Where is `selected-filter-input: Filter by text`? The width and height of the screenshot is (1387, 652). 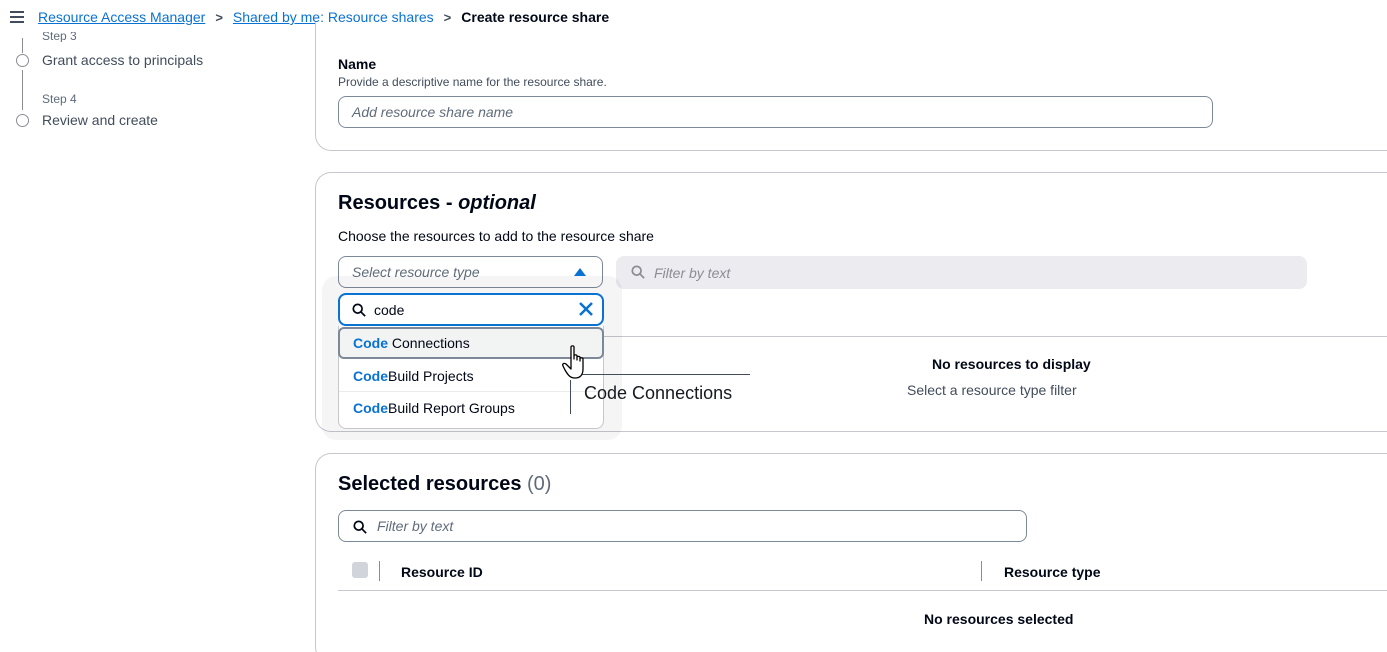
selected-filter-input: Filter by text is located at coordinates (682, 526).